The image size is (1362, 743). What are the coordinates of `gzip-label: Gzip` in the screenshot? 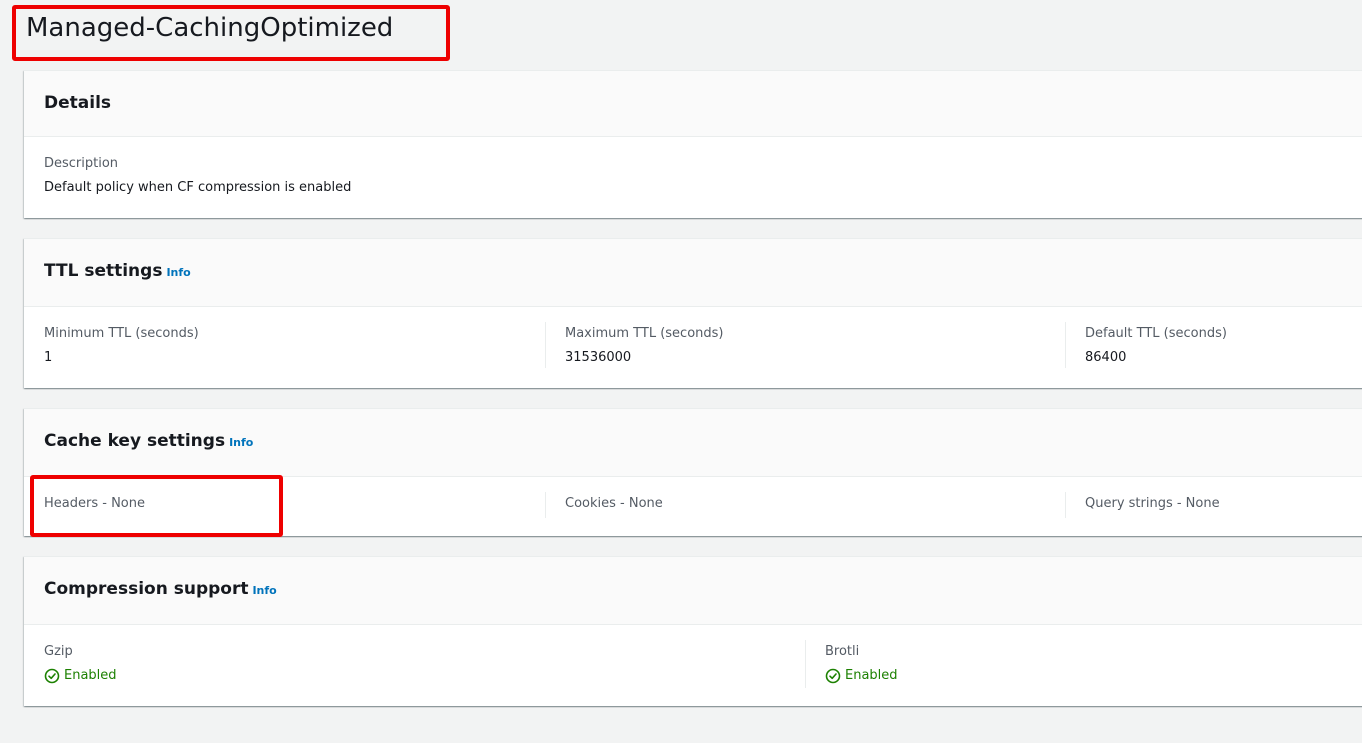 It's located at (58, 651).